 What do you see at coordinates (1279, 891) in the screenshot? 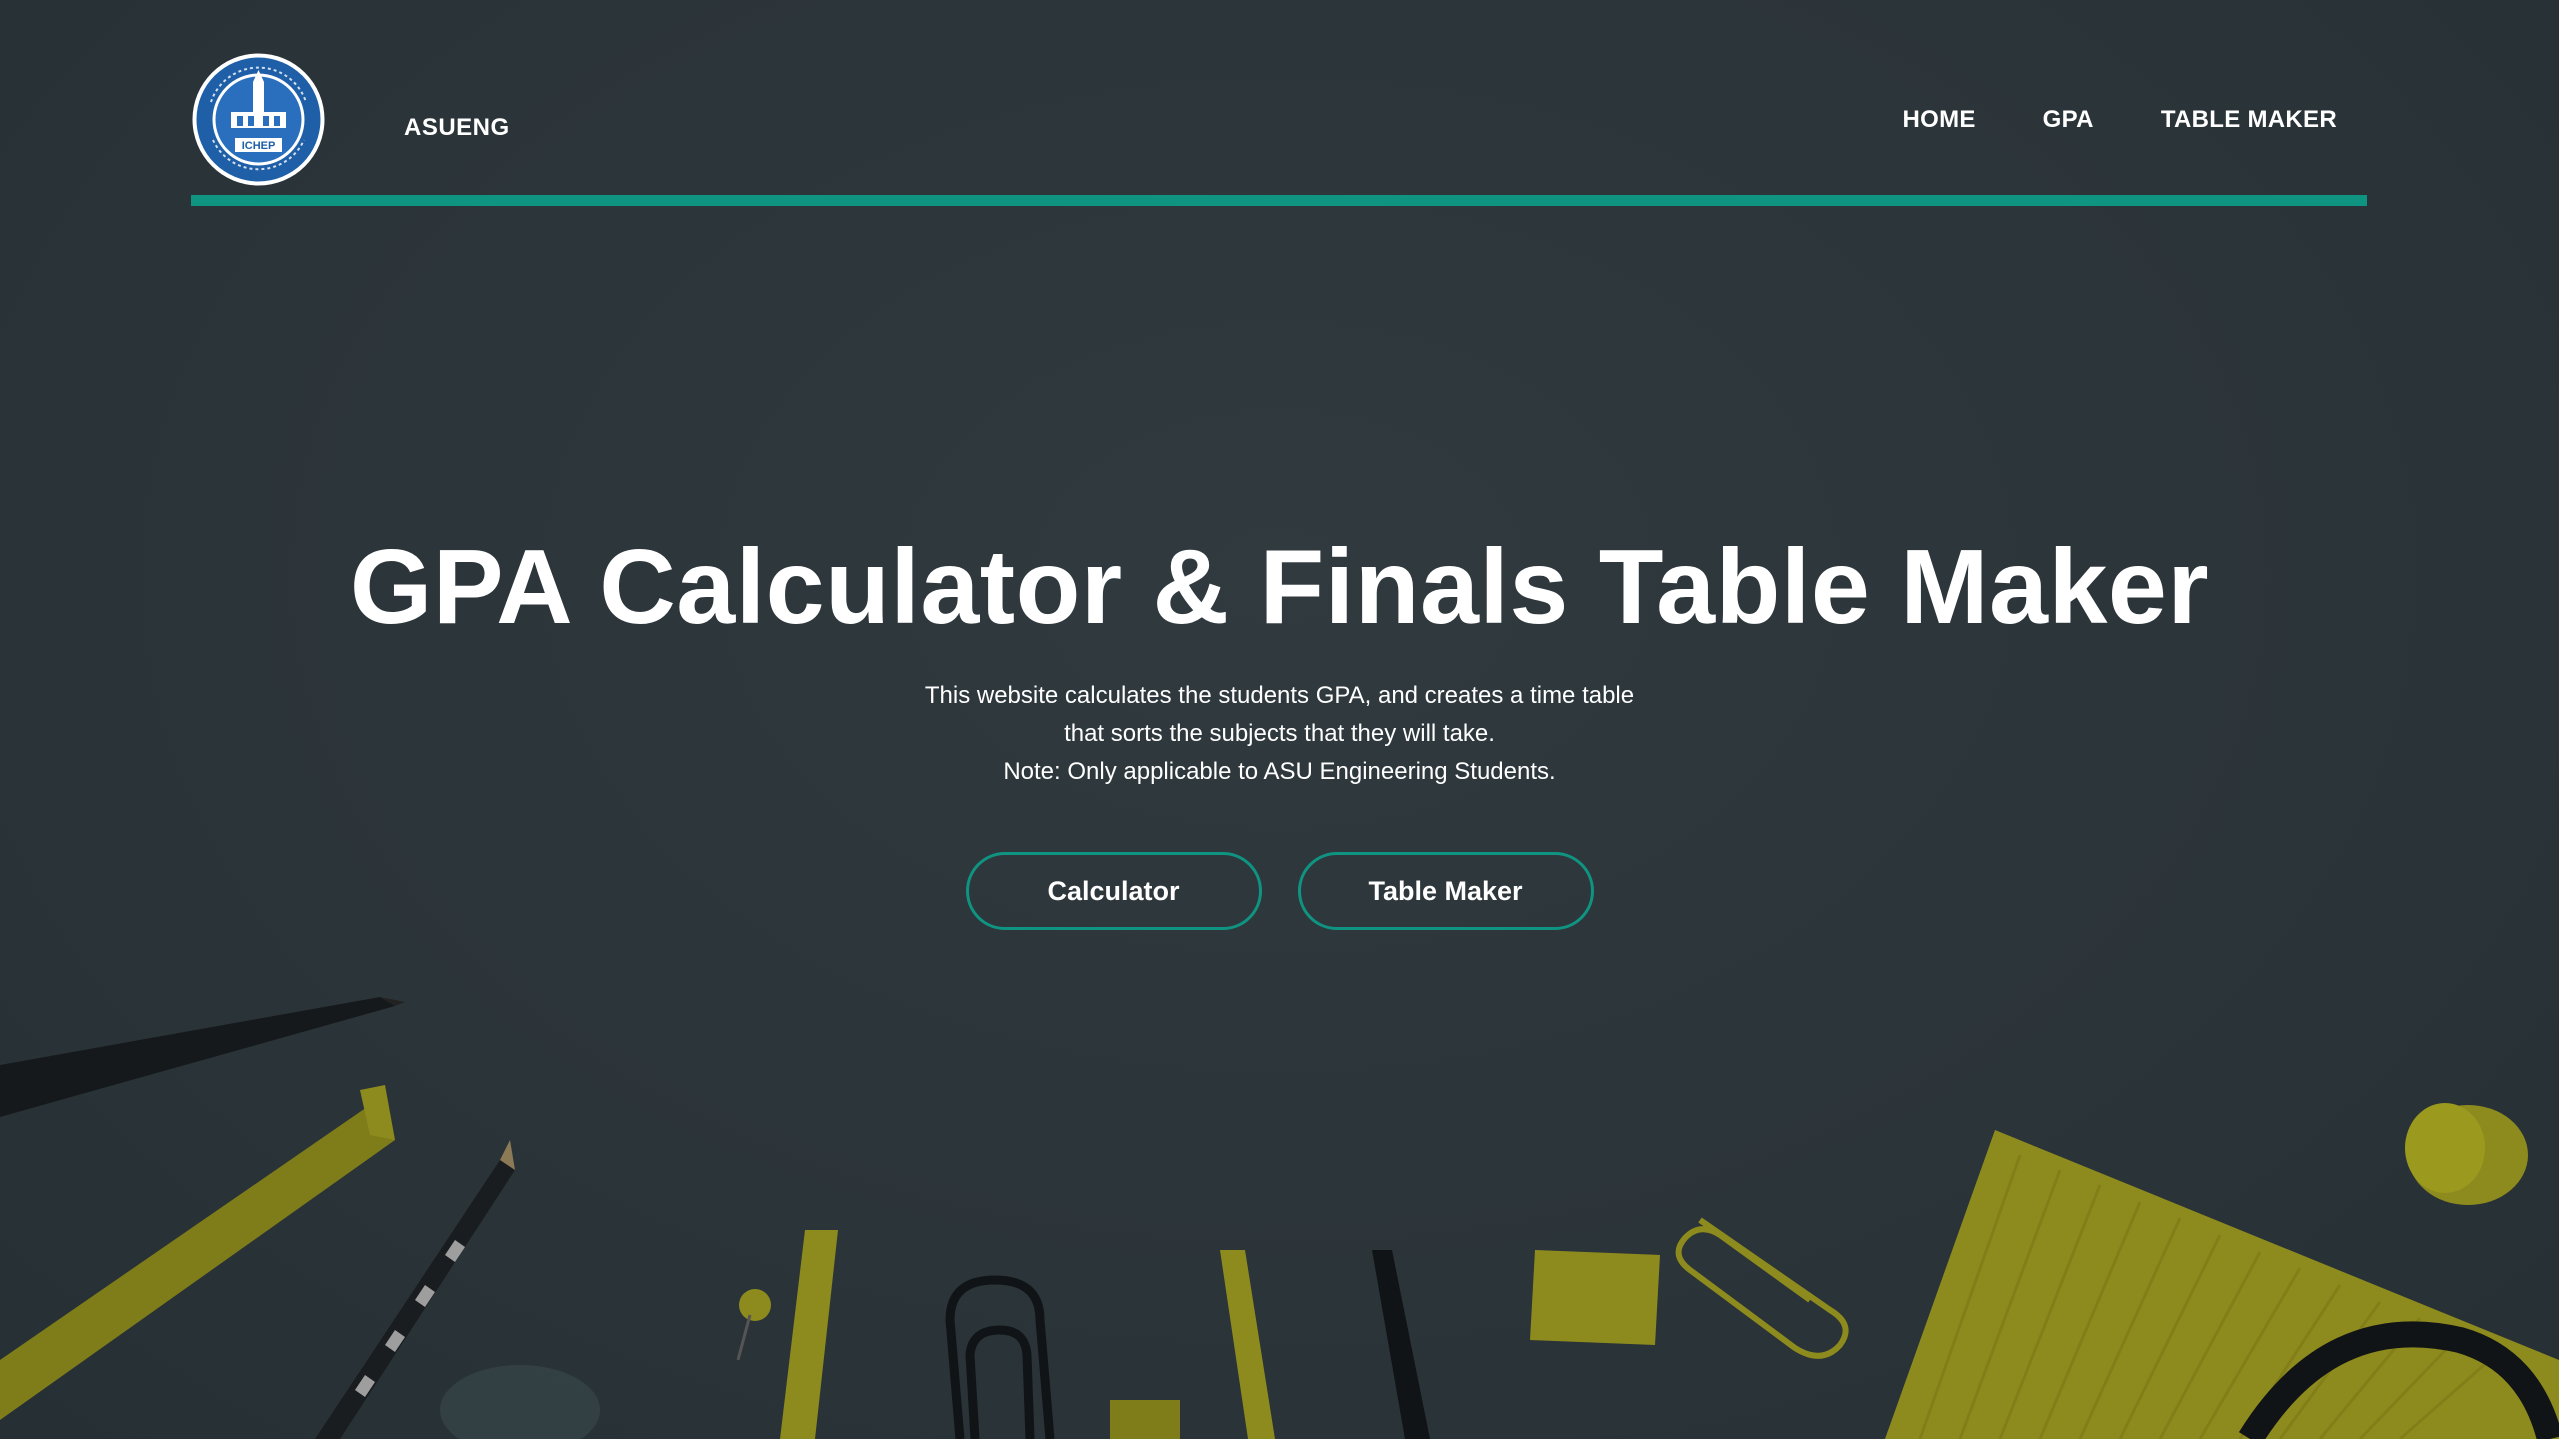
I see `hero-buttons: Calculator Table Maker` at bounding box center [1279, 891].